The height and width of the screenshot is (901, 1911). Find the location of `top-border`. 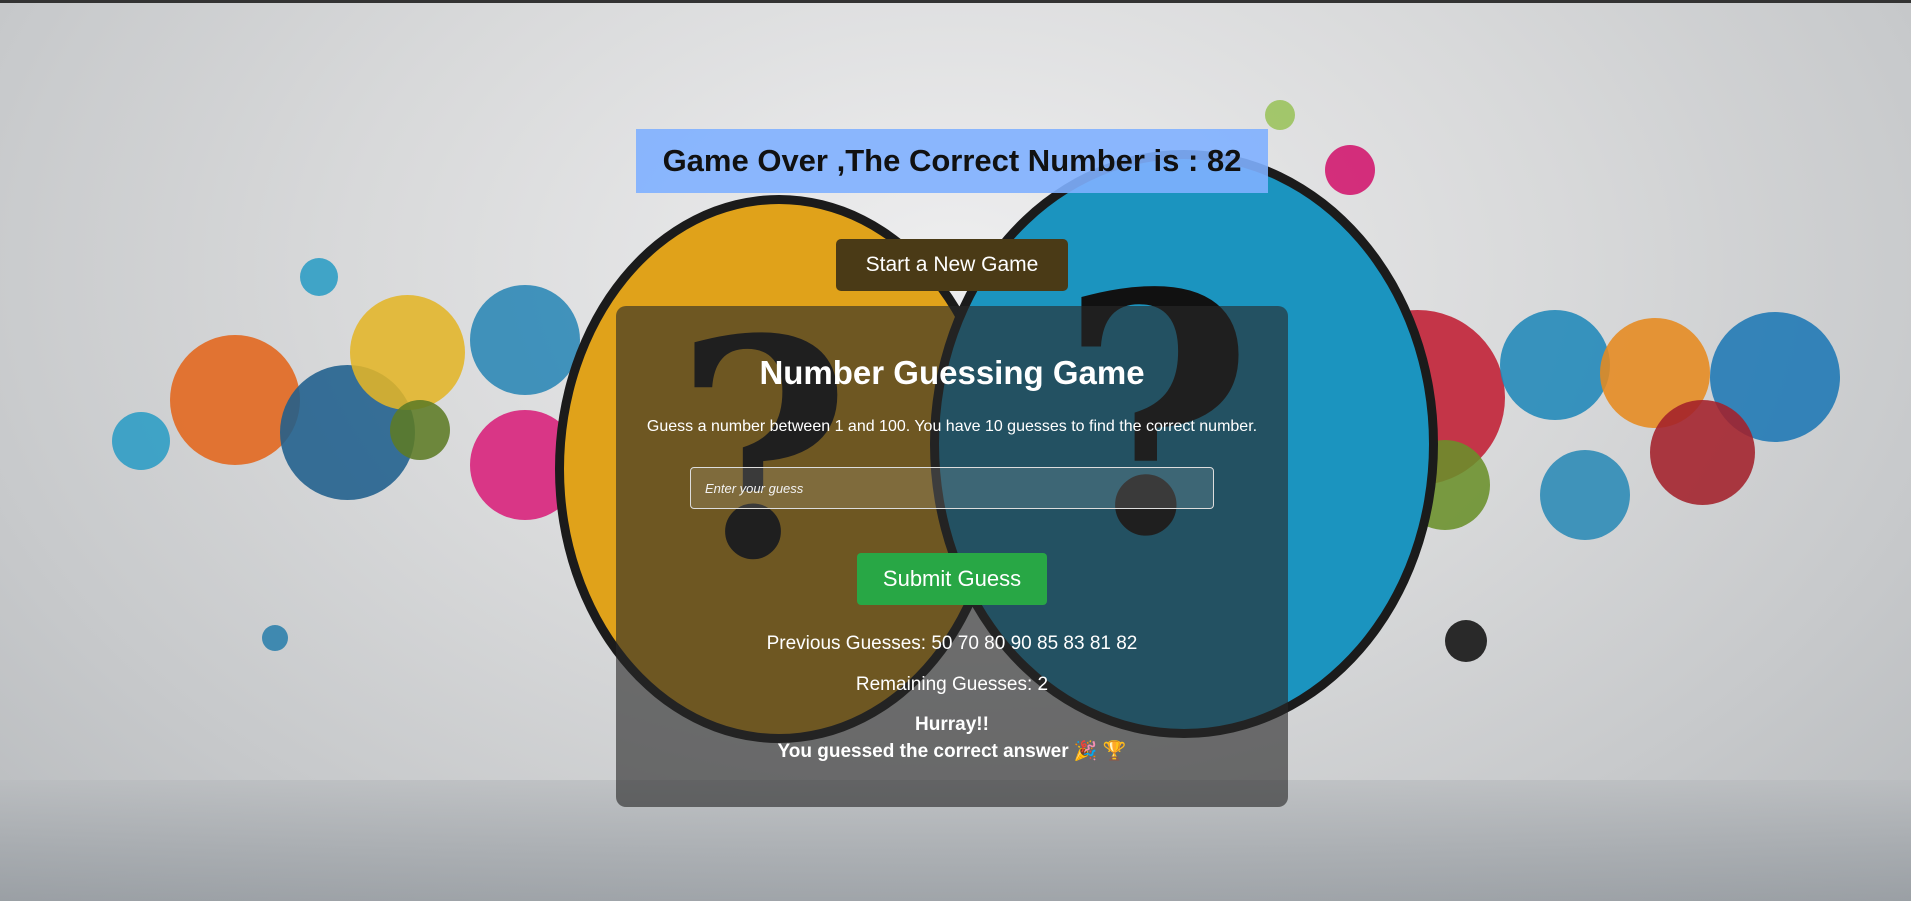

top-border is located at coordinates (955, 1).